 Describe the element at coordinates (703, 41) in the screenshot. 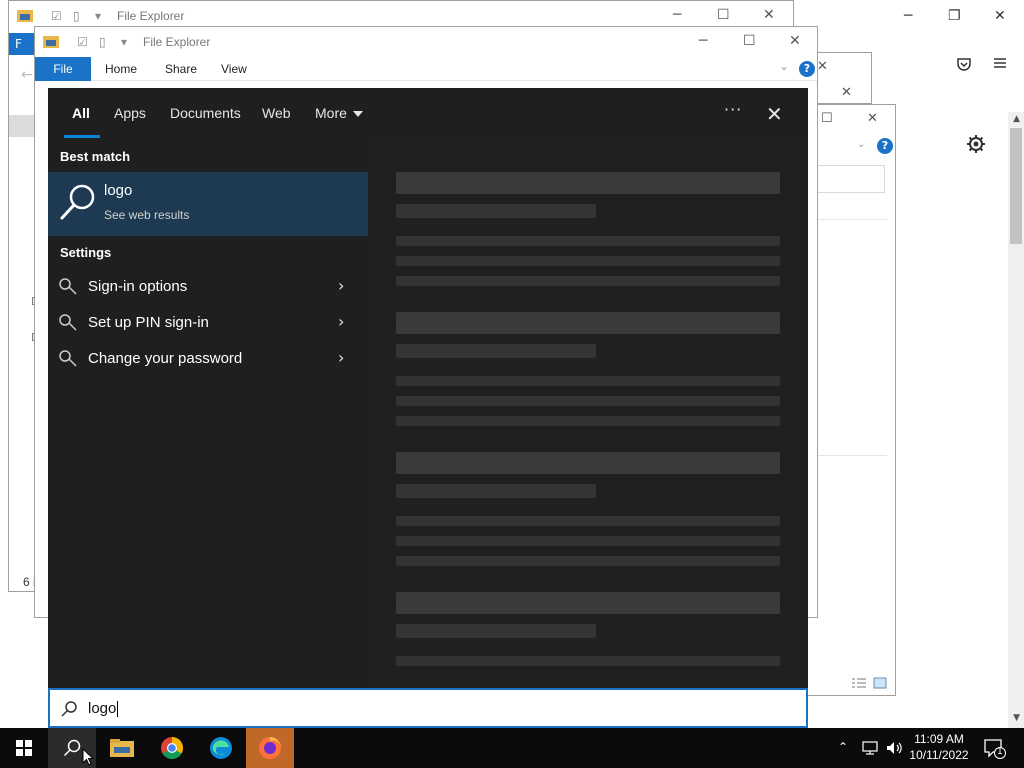

I see `explorer-front-minimize-icon: ─` at that location.